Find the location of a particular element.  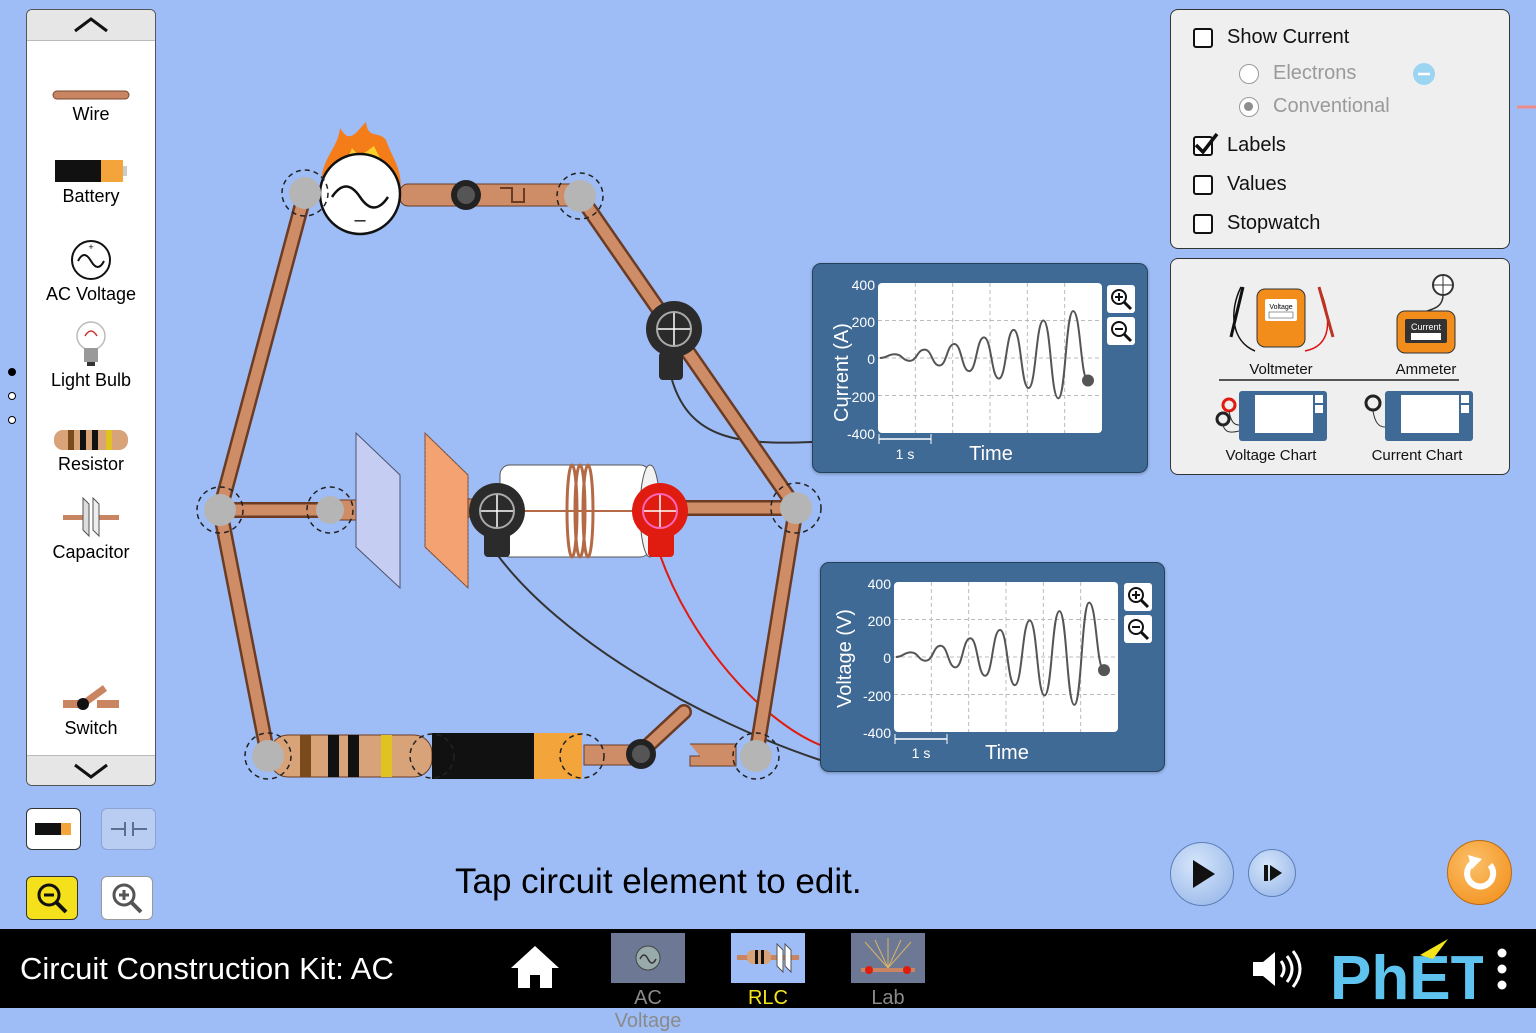

tab-lab: Lab is located at coordinates (888, 971).